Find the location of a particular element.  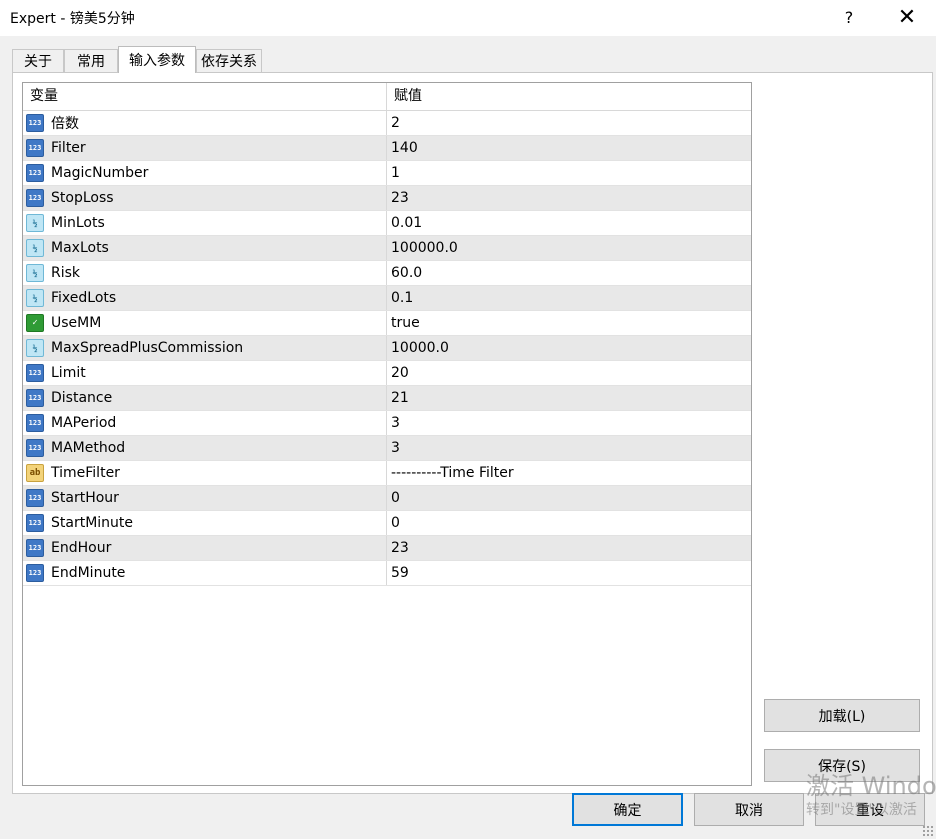

activation-watermark-sub: 转到"设置"以激活 is located at coordinates (861, 810).